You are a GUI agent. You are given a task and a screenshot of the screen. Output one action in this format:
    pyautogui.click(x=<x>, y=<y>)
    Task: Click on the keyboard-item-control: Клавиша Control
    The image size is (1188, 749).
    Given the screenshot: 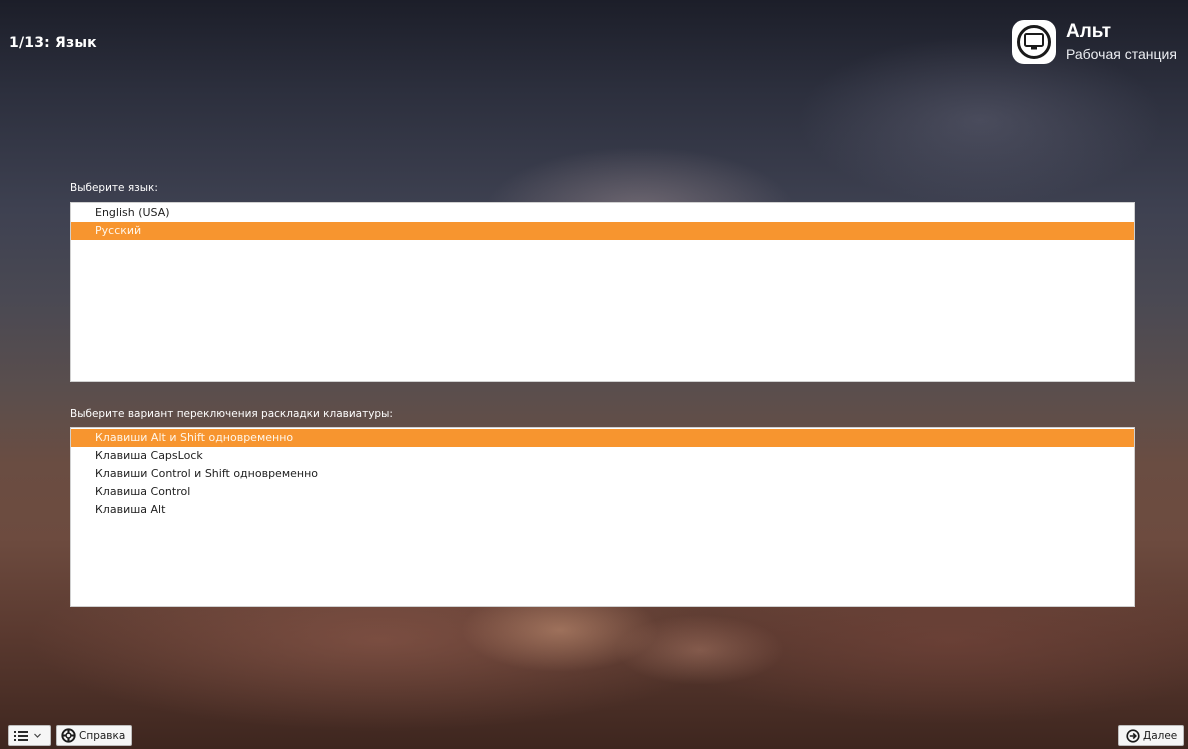 What is the action you would take?
    pyautogui.click(x=602, y=492)
    